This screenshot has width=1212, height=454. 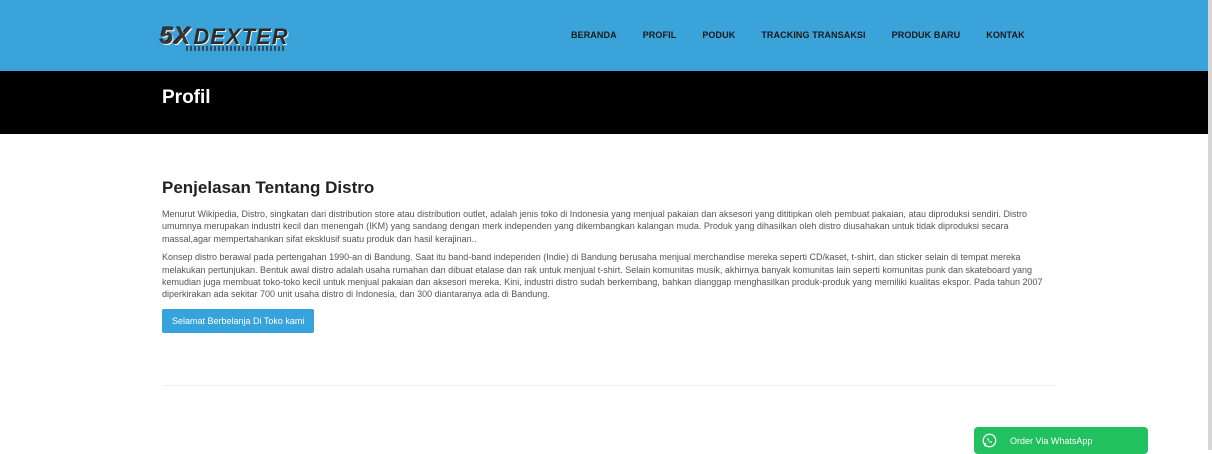 What do you see at coordinates (268, 187) in the screenshot?
I see `article-heading: Penjelasan Tentang Distro` at bounding box center [268, 187].